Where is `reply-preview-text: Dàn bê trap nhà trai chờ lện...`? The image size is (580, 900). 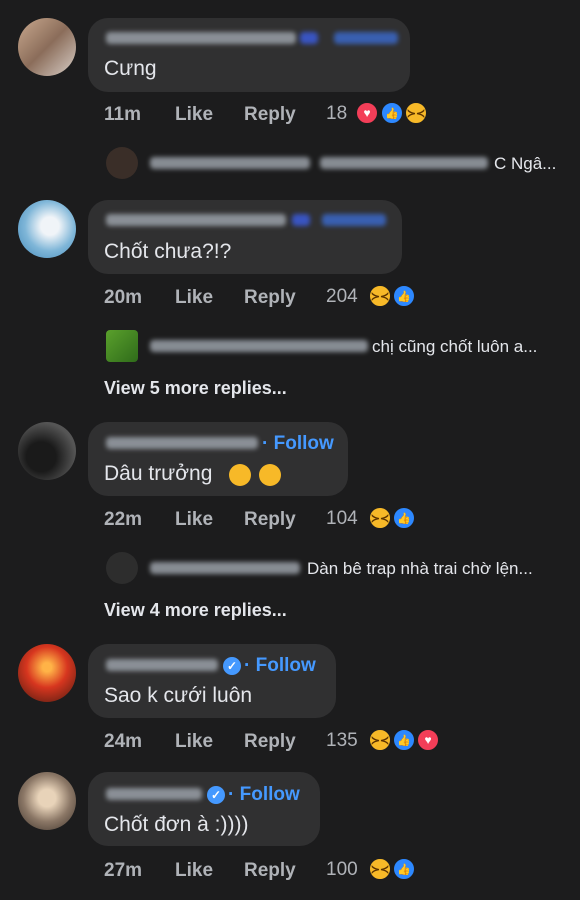 reply-preview-text: Dàn bê trap nhà trai chờ lện... is located at coordinates (420, 569).